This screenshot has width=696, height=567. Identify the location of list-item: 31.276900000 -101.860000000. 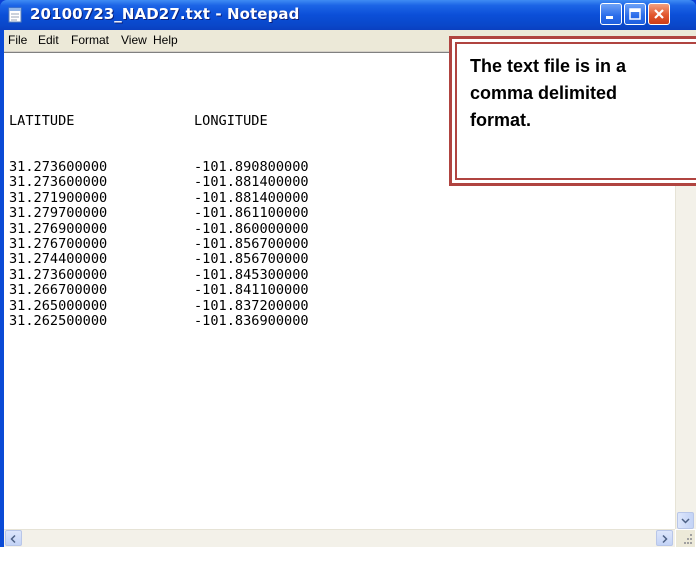
(289, 228).